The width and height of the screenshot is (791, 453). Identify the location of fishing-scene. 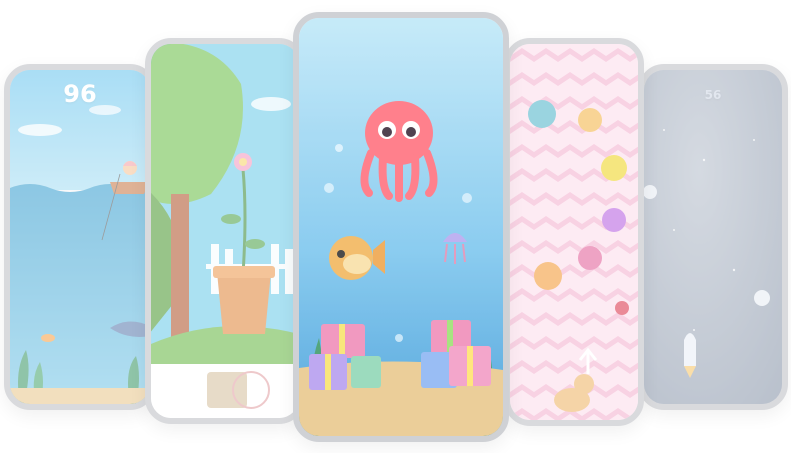
(80, 237).